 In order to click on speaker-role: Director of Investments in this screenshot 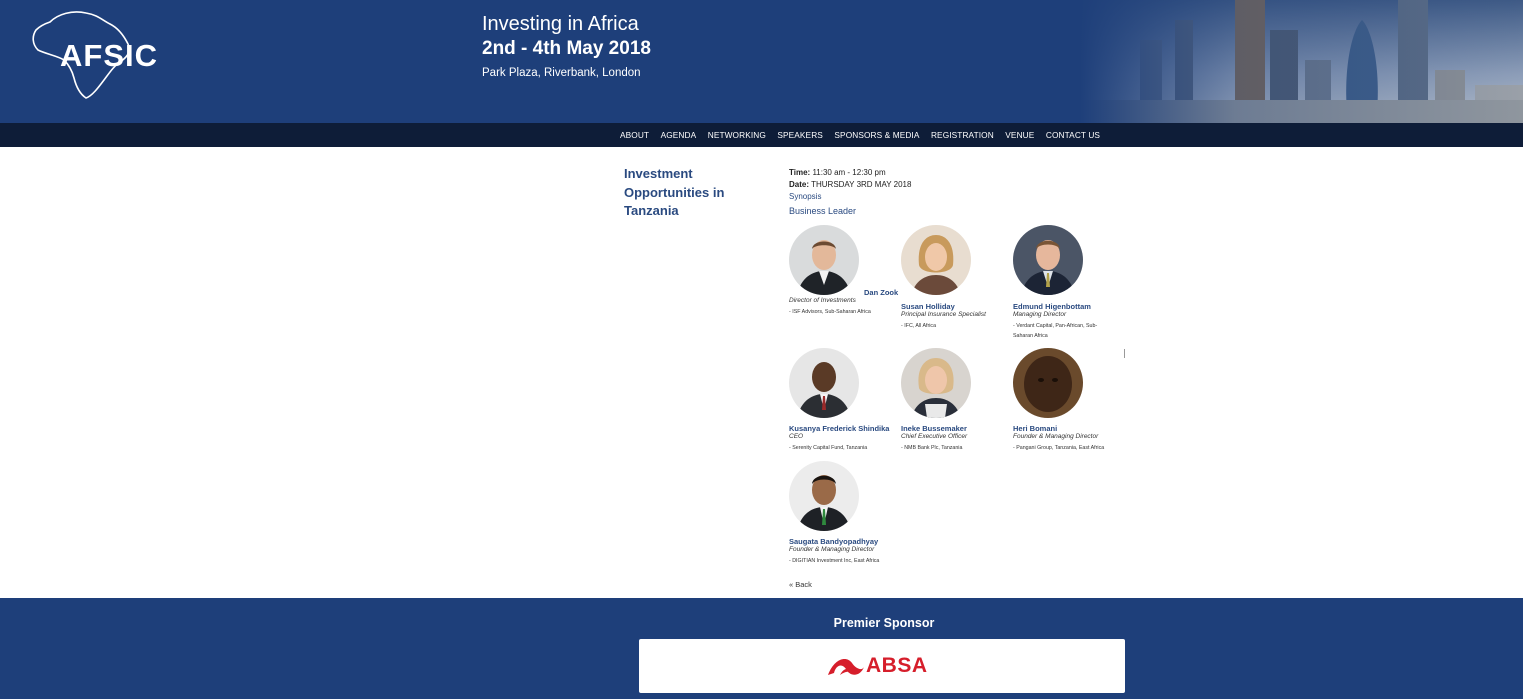, I will do `click(822, 300)`.